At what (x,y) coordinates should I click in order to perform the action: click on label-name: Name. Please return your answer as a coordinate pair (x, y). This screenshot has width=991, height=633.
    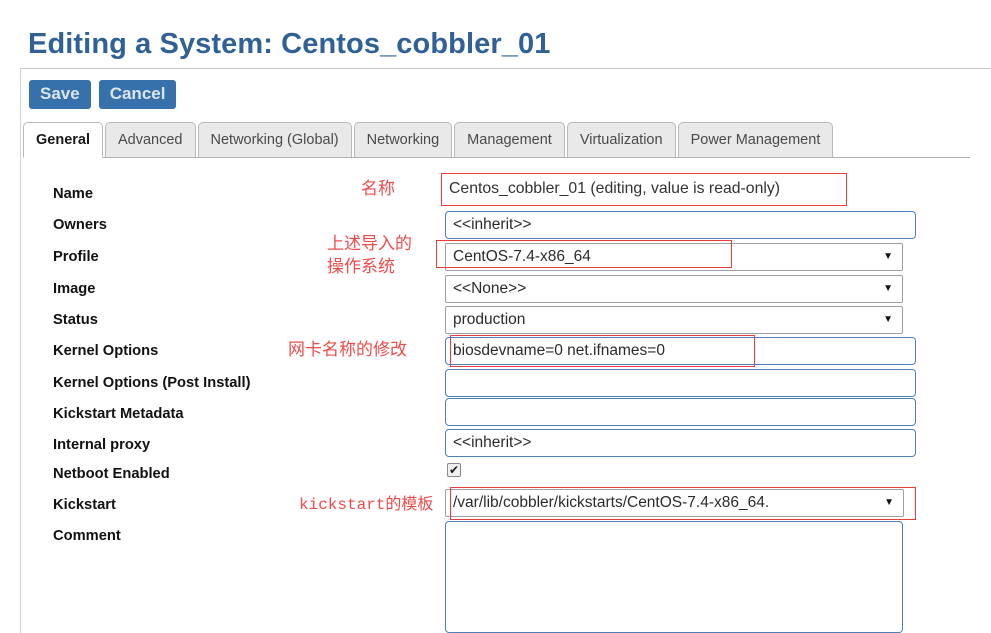
    Looking at the image, I should click on (73, 194).